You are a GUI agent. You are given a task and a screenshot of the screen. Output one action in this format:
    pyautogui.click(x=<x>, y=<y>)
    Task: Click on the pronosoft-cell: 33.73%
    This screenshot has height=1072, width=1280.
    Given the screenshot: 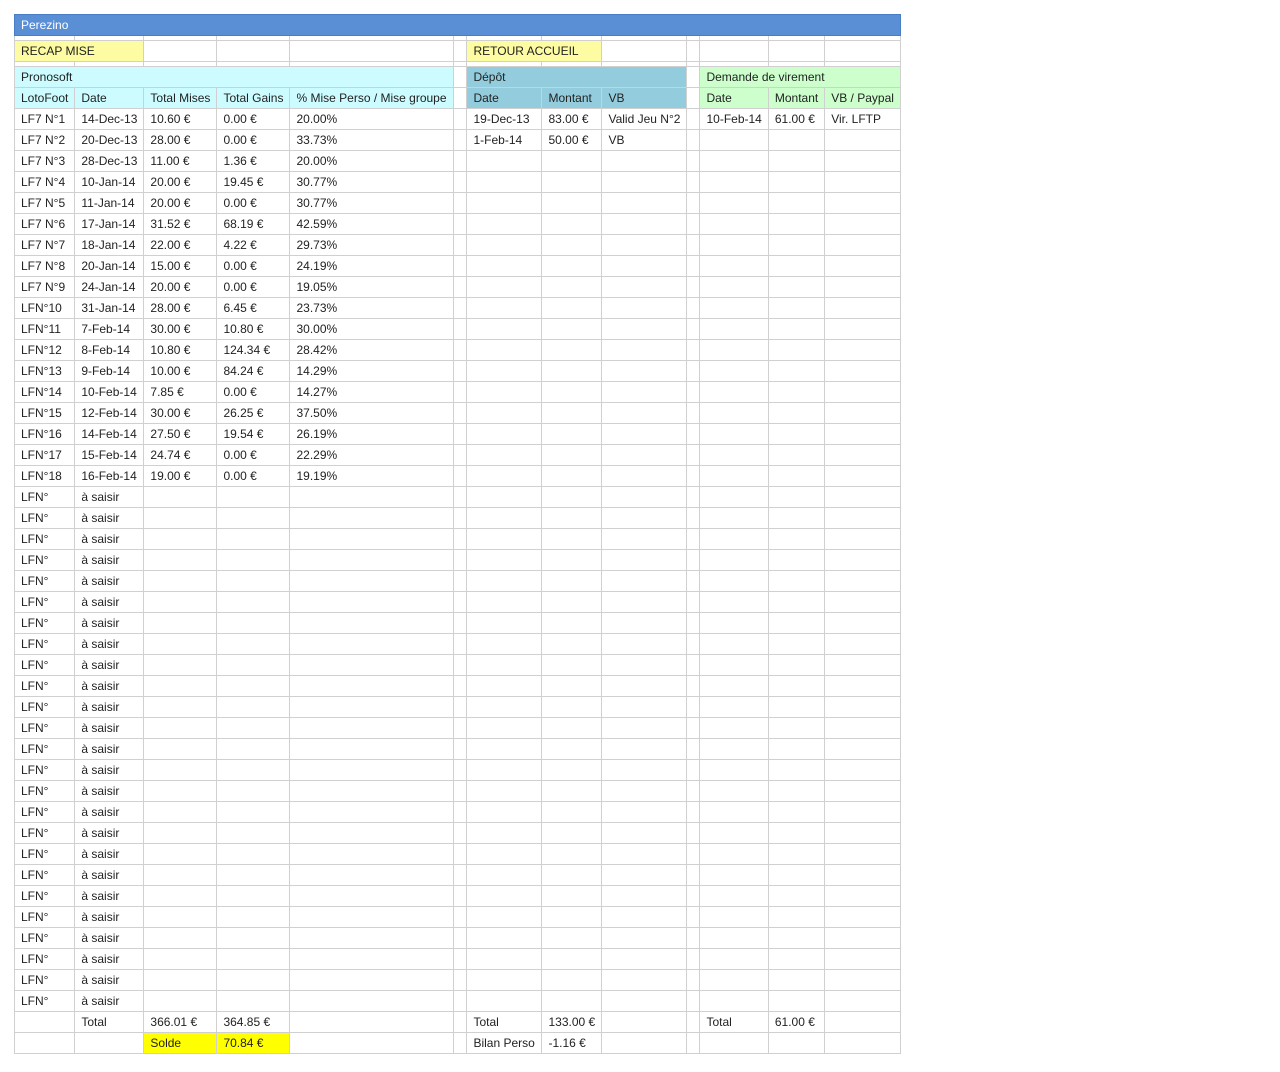 What is the action you would take?
    pyautogui.click(x=372, y=140)
    